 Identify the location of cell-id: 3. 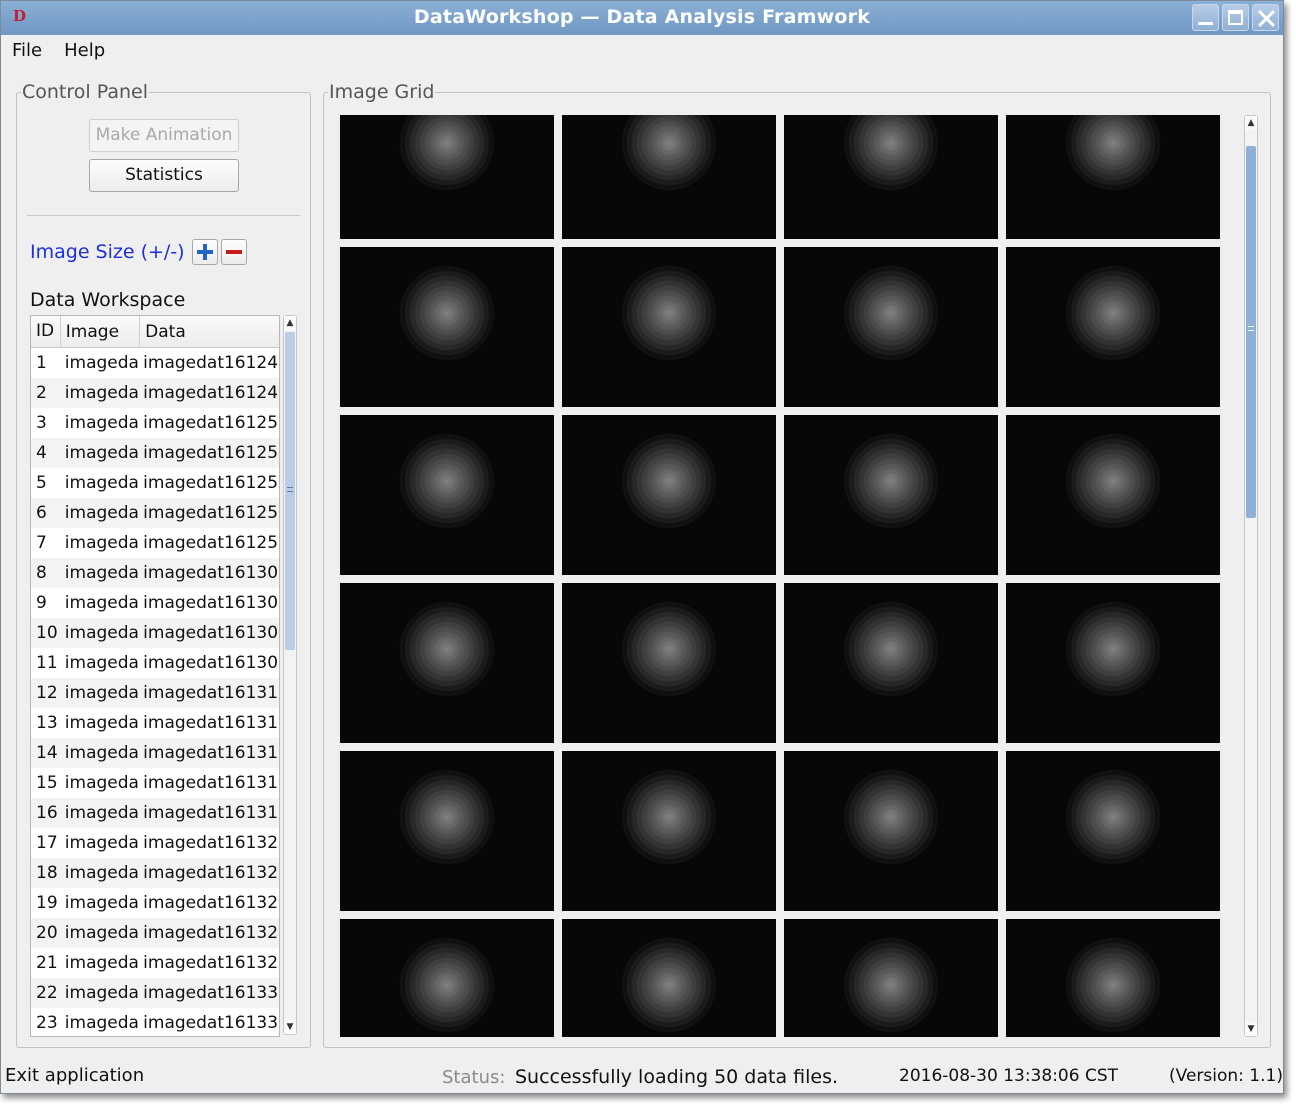
(41, 423).